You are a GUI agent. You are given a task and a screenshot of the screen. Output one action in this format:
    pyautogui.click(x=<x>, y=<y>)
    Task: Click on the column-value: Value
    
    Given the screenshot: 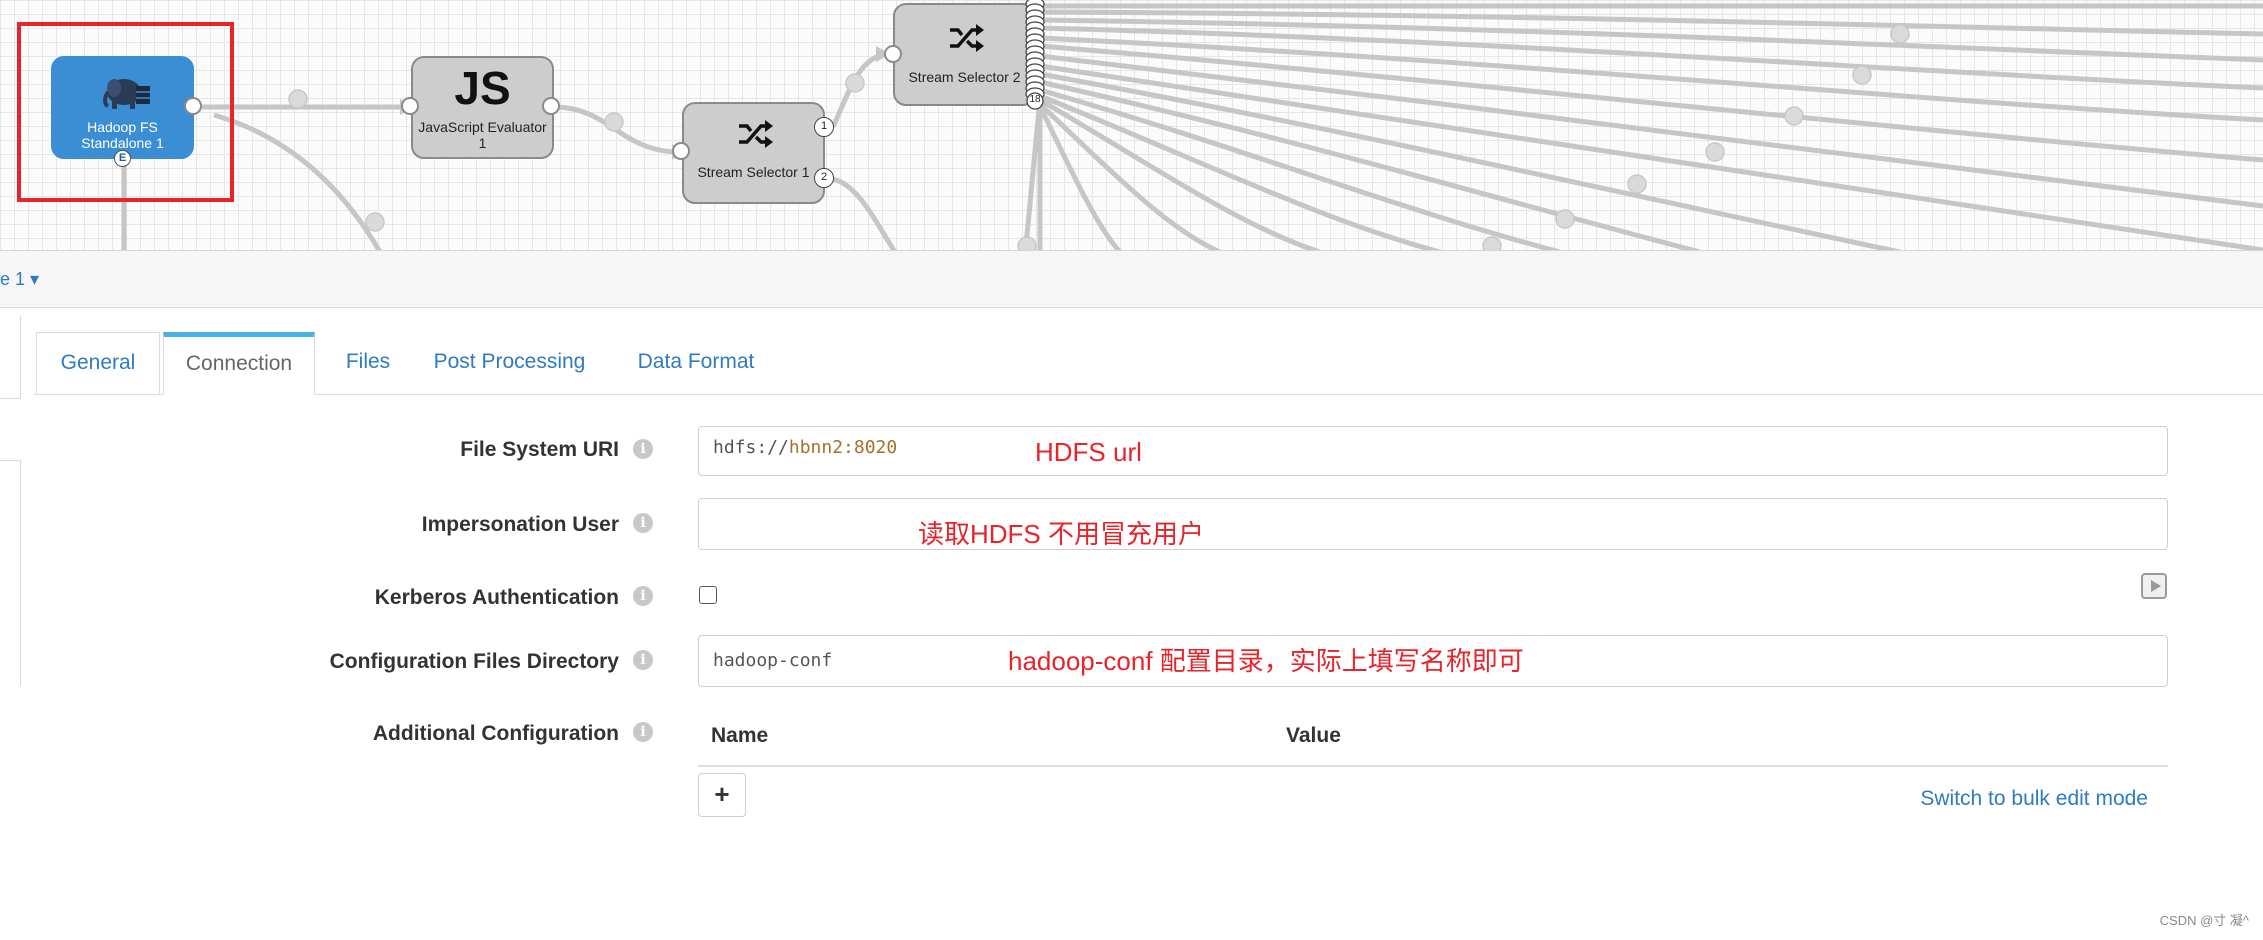 What is the action you would take?
    pyautogui.click(x=1313, y=735)
    